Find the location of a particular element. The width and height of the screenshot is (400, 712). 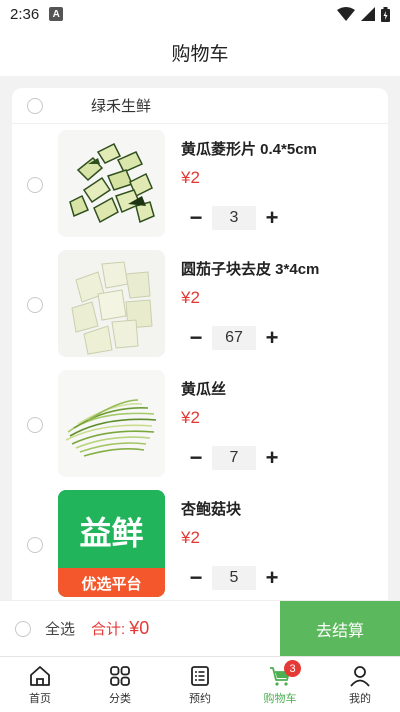

cart-item: 黄瓜丝 ¥2 − 7 + is located at coordinates (200, 423).